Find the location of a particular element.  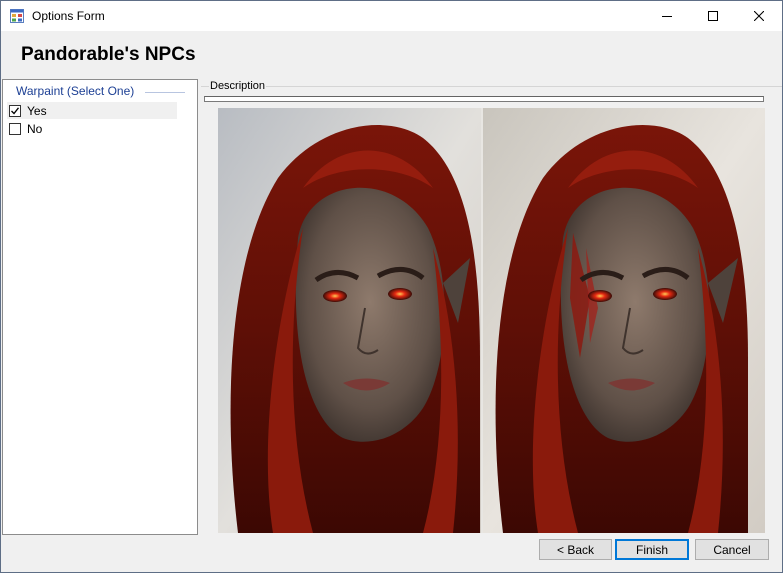

description-group: Description is located at coordinates (491, 93).